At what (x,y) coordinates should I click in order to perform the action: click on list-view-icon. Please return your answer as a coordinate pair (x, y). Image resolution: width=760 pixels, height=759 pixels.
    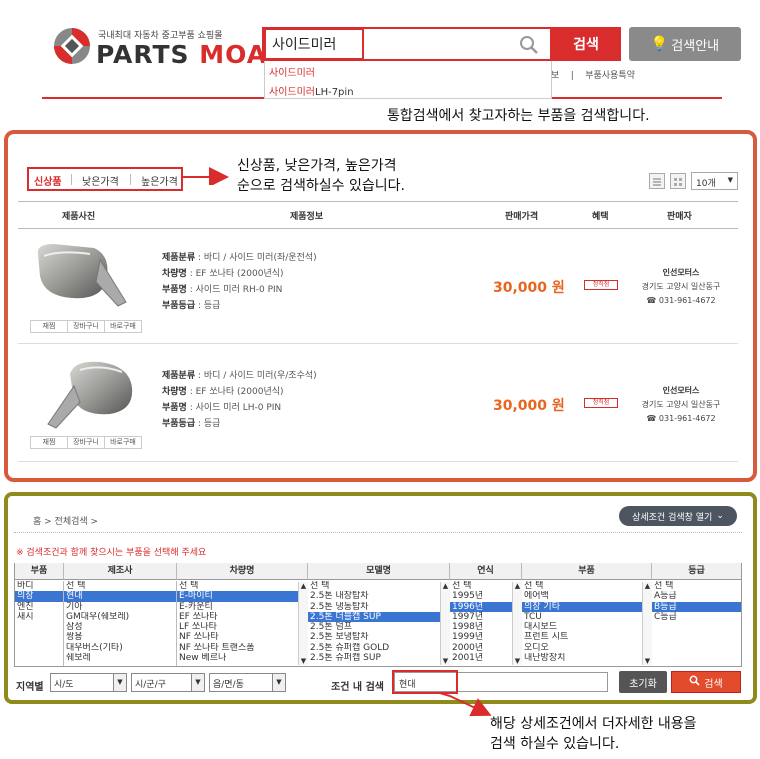
    Looking at the image, I should click on (657, 181).